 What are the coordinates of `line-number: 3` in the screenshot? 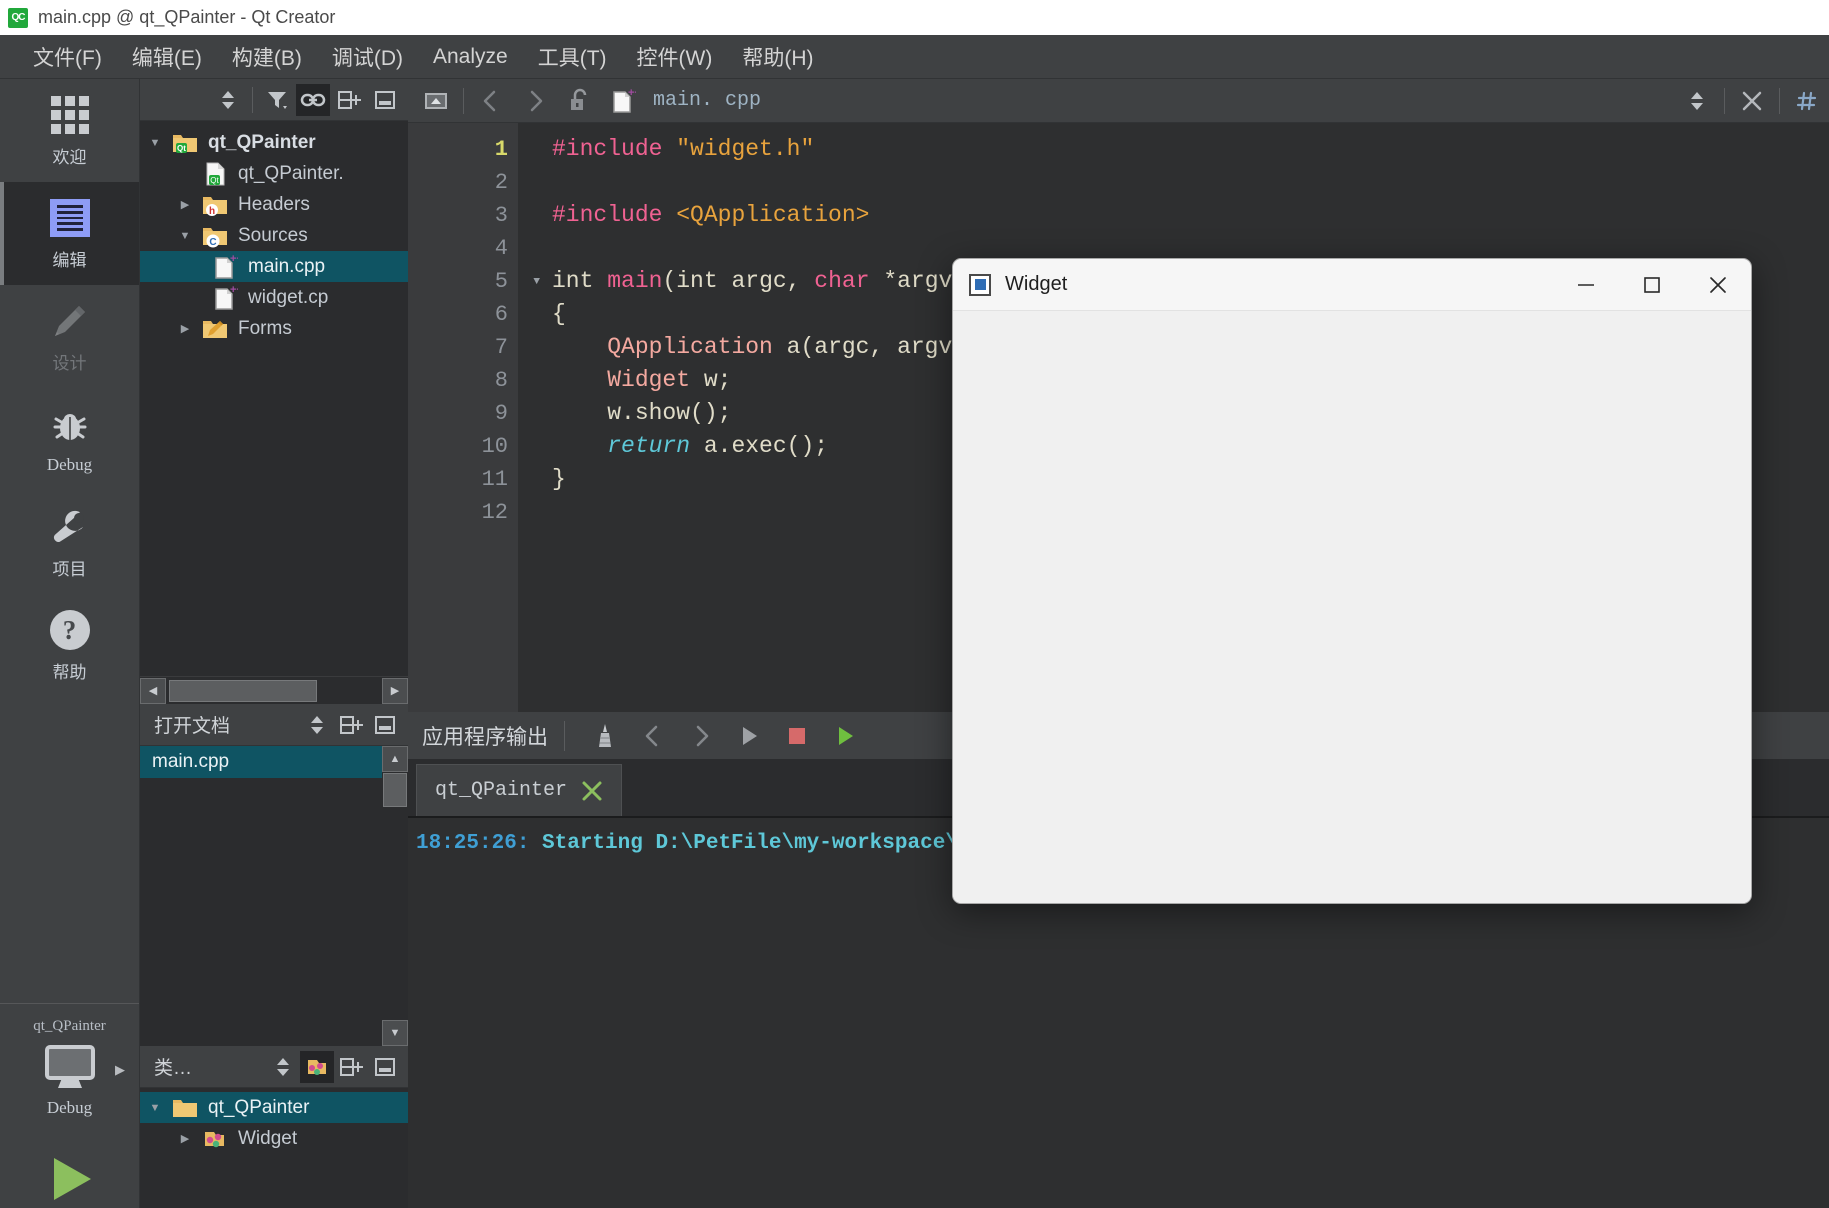 It's located at (501, 215).